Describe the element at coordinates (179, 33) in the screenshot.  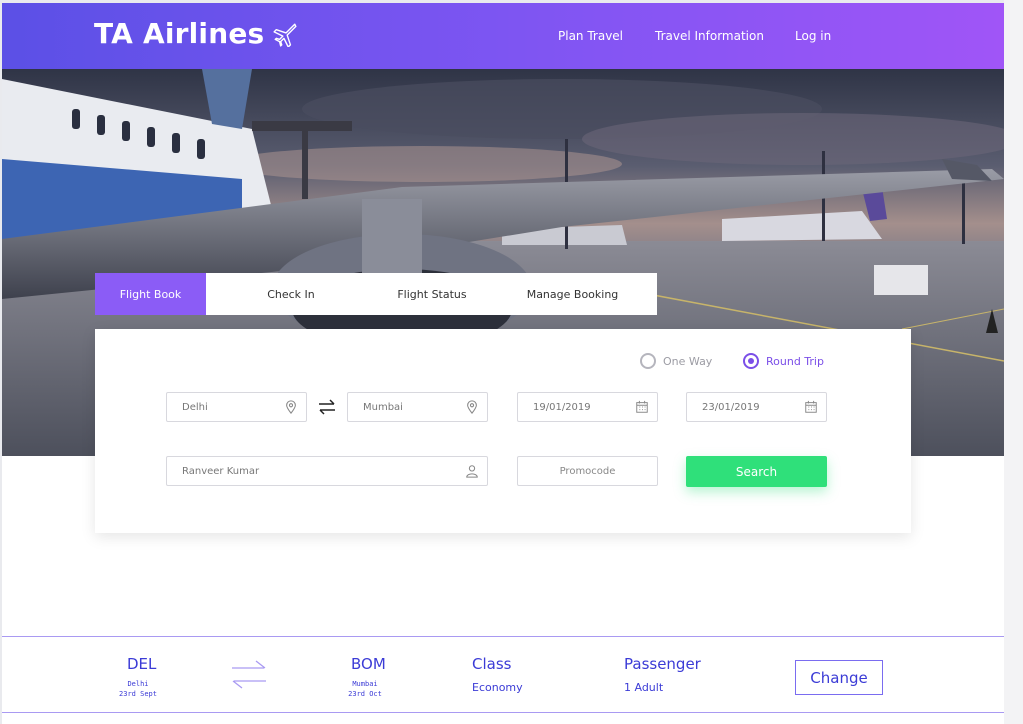
I see `brand-name: TA Airlines` at that location.